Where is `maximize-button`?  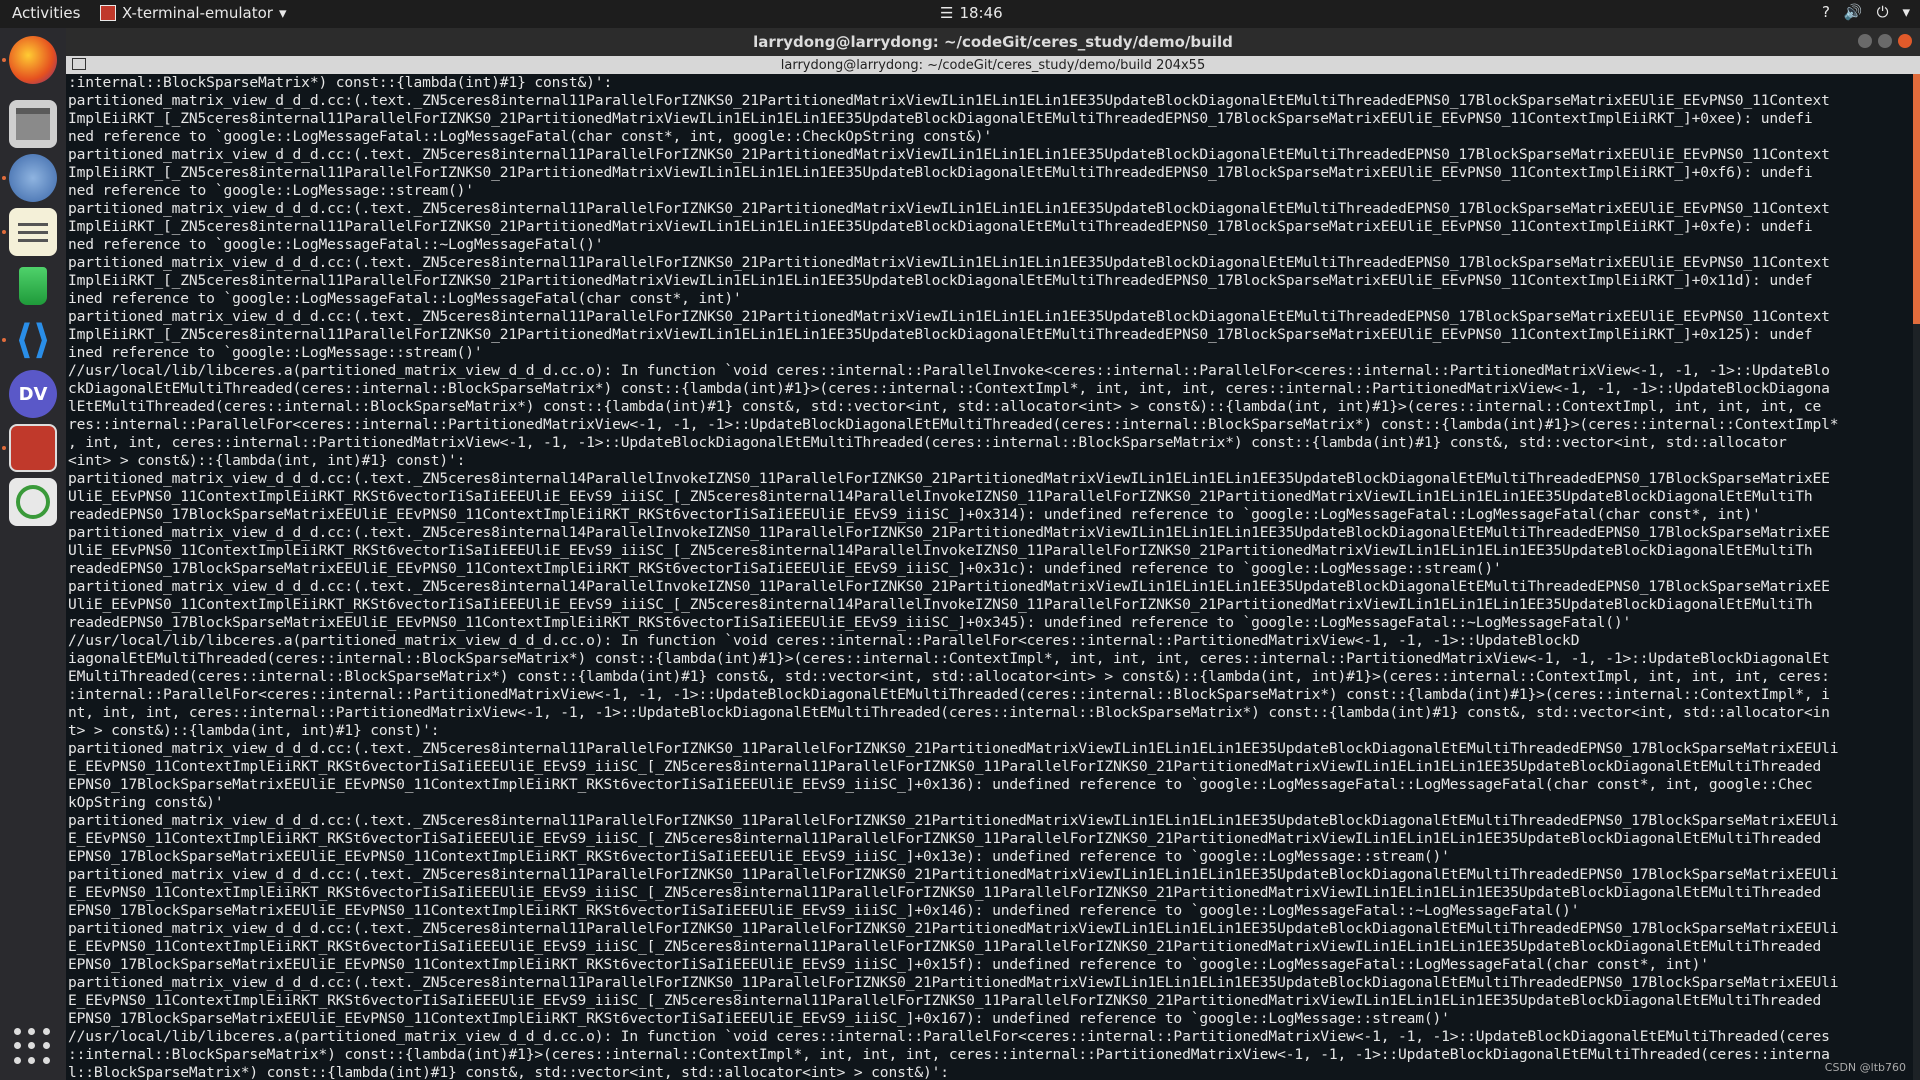 maximize-button is located at coordinates (1885, 41).